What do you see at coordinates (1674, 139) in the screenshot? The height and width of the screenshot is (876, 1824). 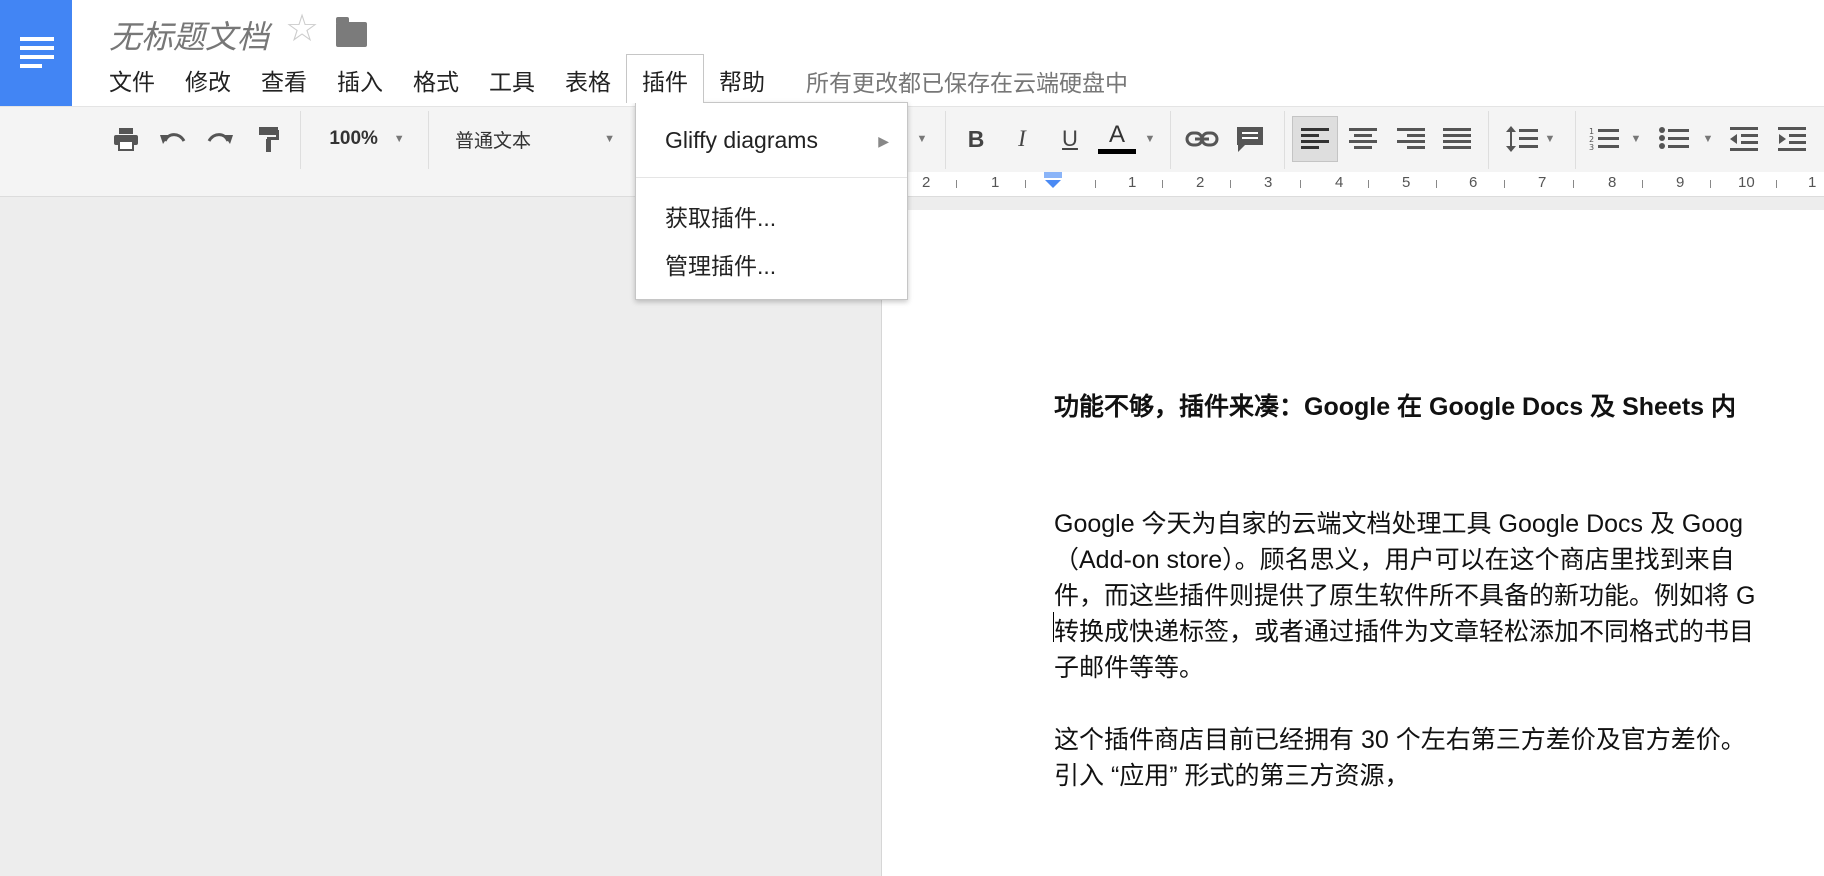 I see `bulleted-list-icon` at bounding box center [1674, 139].